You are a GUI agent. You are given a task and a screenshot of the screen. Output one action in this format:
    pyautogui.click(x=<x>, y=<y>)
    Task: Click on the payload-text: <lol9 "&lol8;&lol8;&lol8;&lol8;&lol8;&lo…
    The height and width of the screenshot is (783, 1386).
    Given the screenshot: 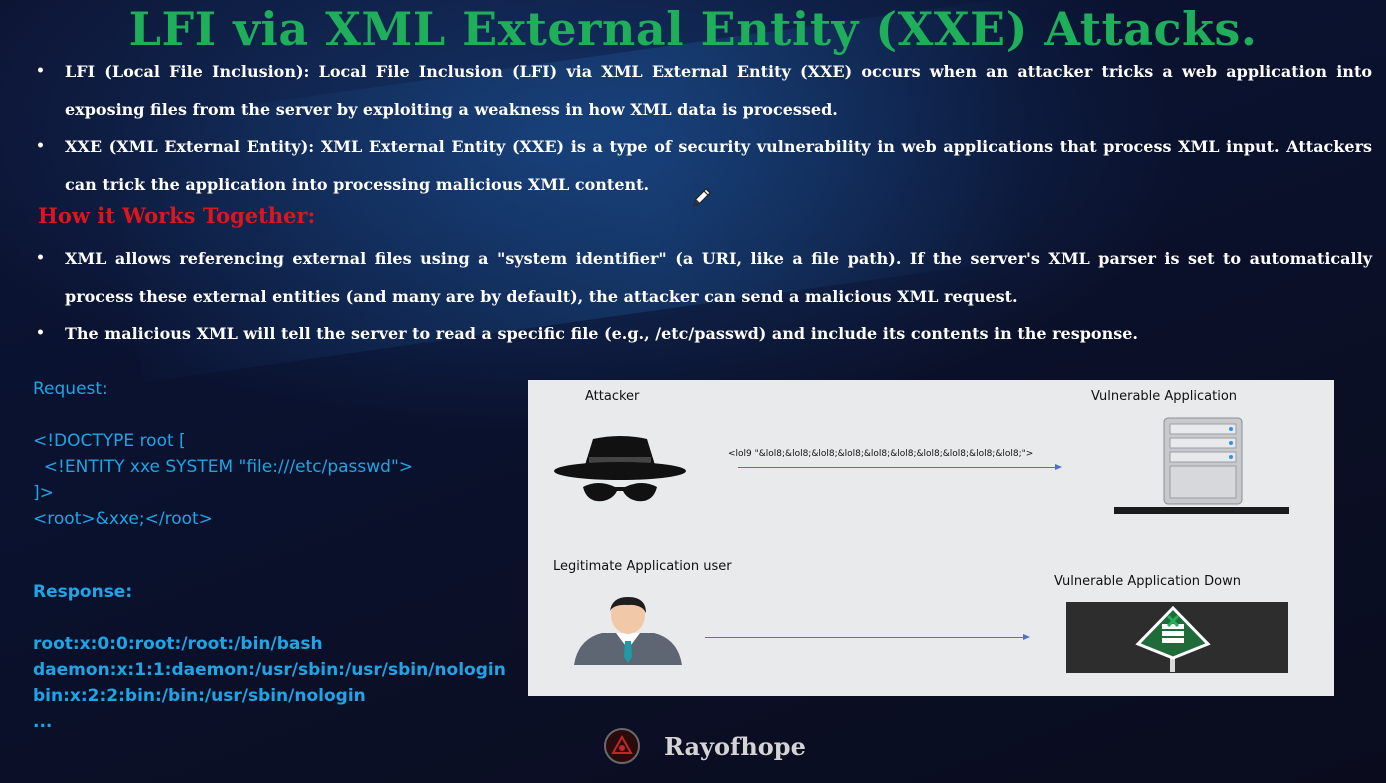 What is the action you would take?
    pyautogui.click(x=881, y=454)
    